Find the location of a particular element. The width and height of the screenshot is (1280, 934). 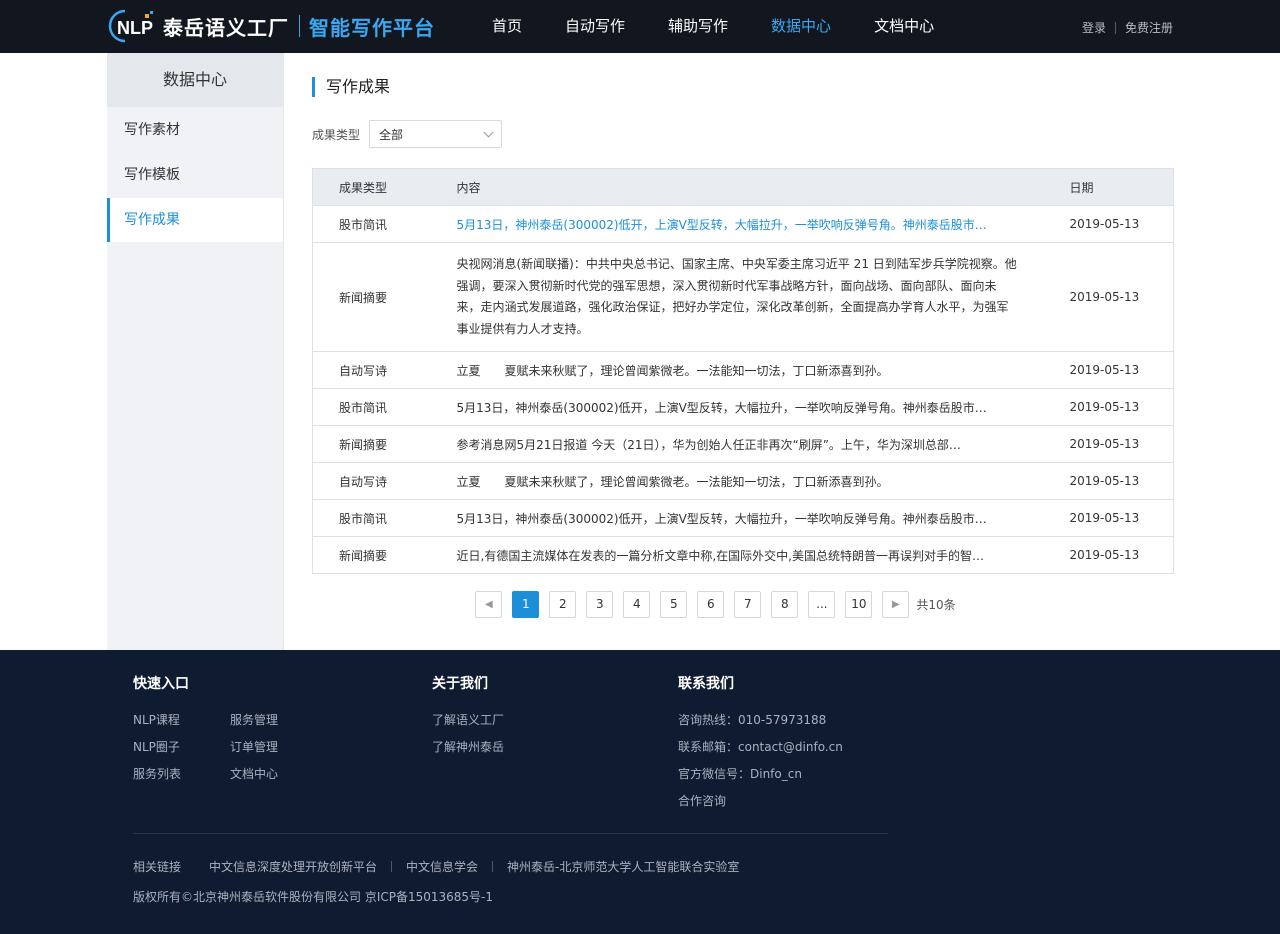

footer-link-about-company: 了解神州泰岳 is located at coordinates (468, 747).